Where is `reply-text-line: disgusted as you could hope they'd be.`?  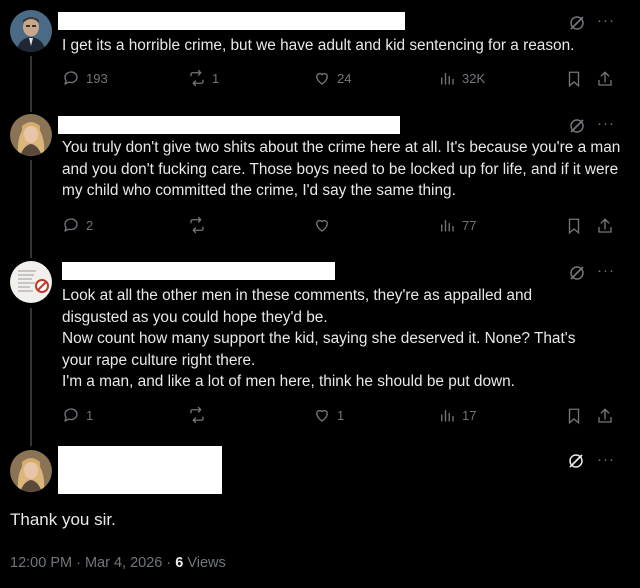
reply-text-line: disgusted as you could hope they'd be. is located at coordinates (195, 317).